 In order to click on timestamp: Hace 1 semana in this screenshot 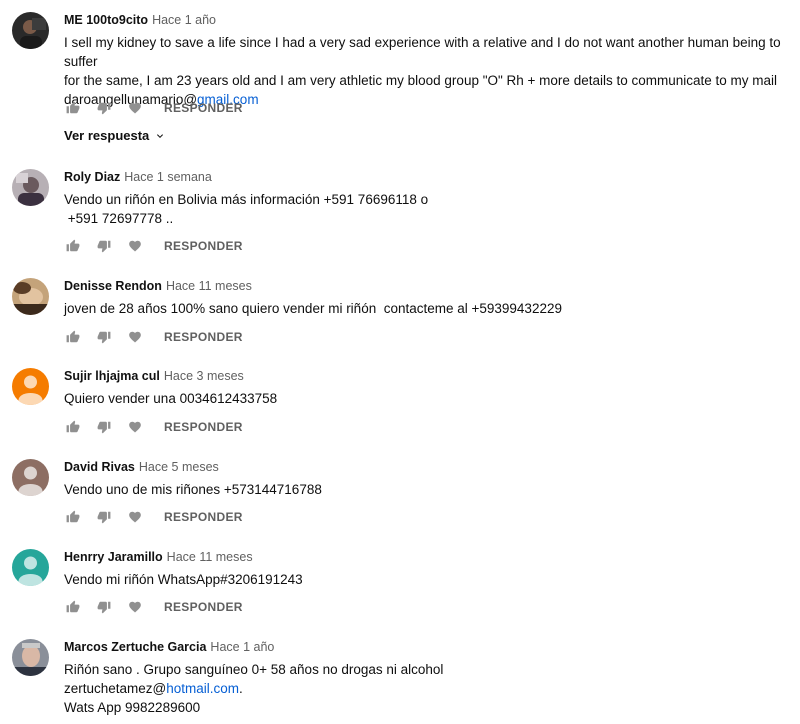, I will do `click(168, 177)`.